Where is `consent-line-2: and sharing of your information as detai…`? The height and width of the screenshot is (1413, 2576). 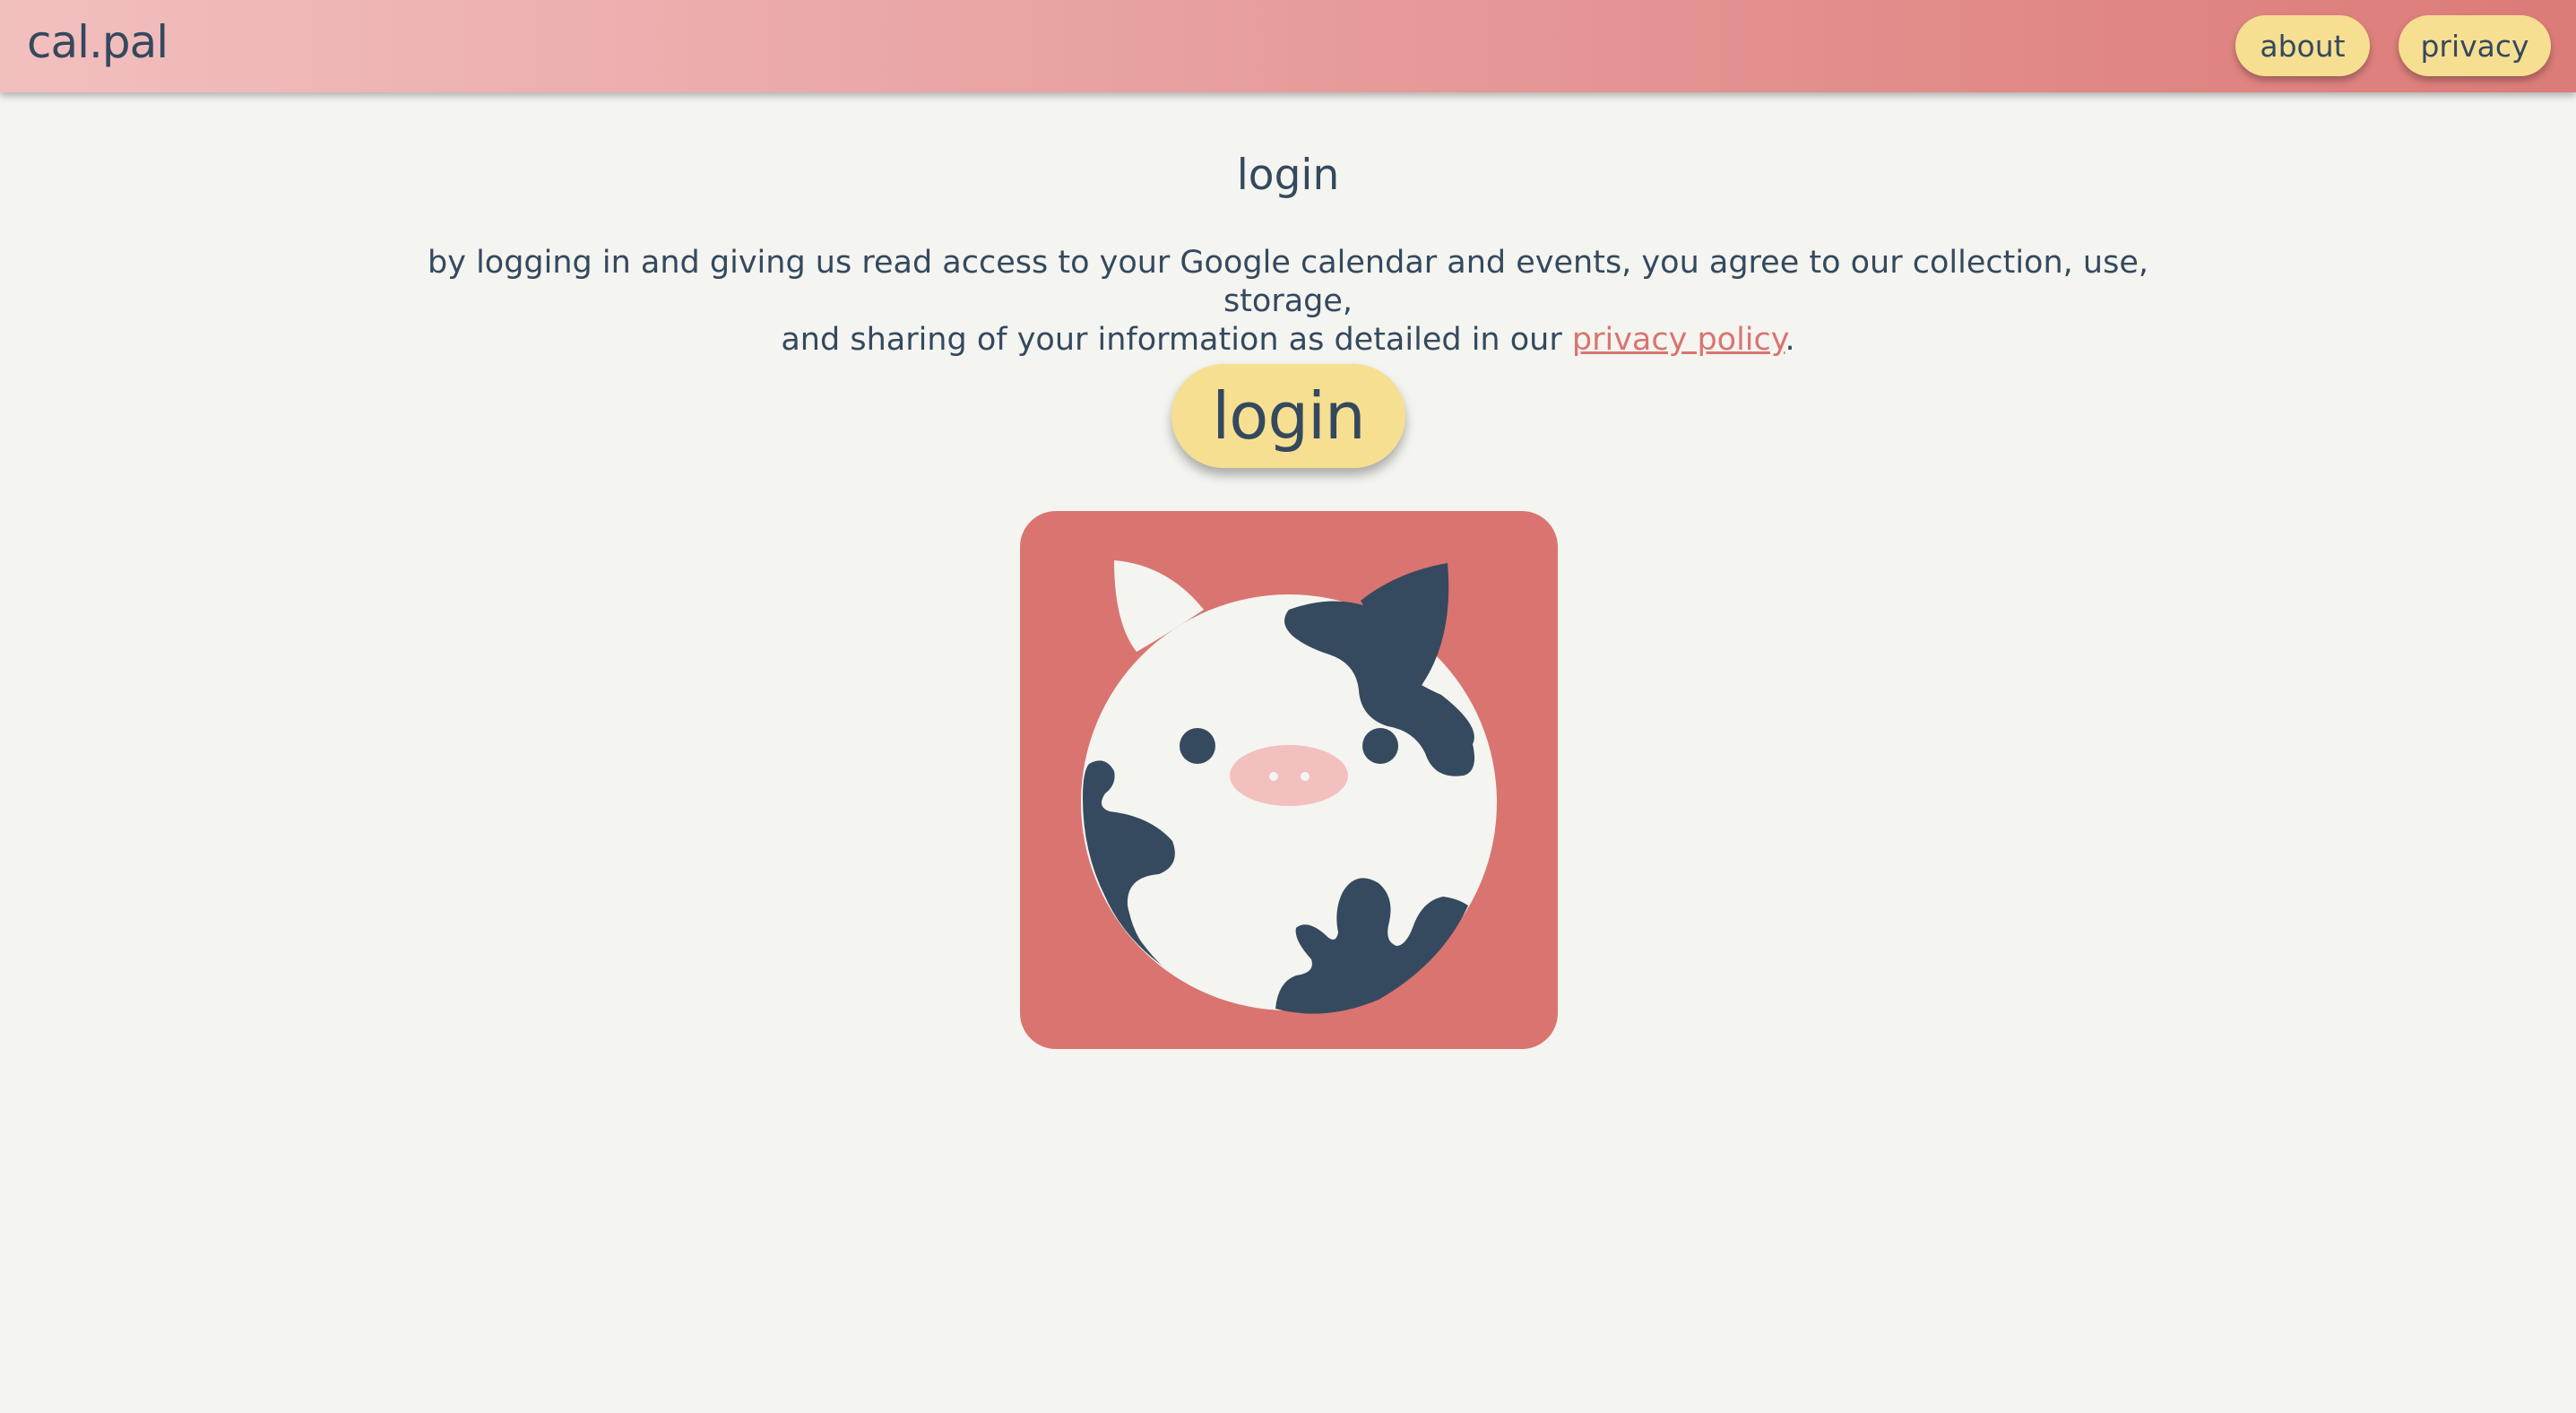
consent-line-2: and sharing of your information as detai… is located at coordinates (1288, 340).